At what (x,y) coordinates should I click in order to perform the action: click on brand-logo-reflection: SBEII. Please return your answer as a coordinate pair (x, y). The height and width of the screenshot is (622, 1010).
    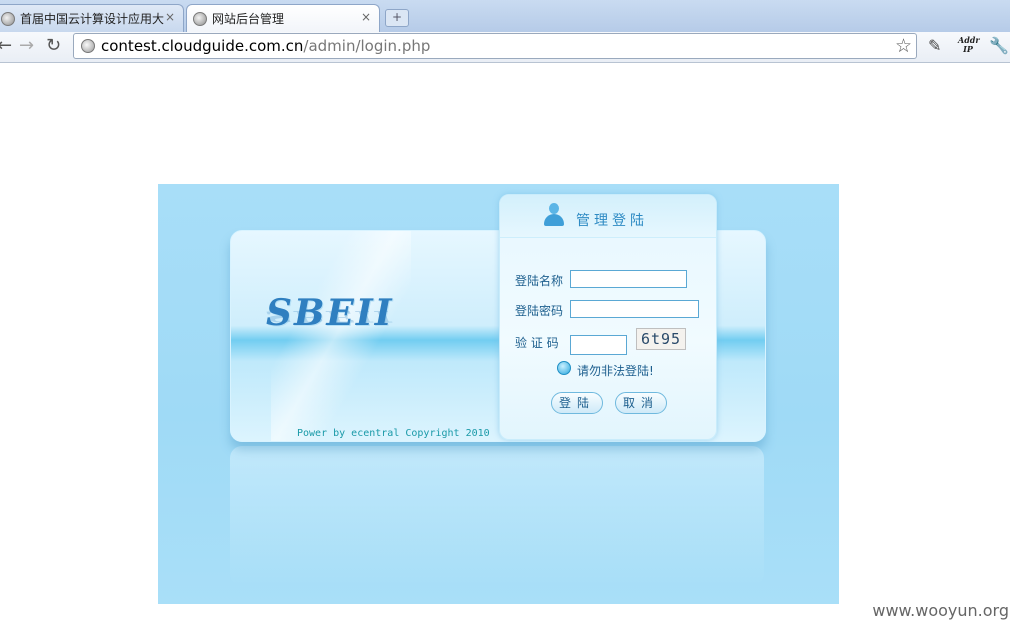
    Looking at the image, I should click on (330, 316).